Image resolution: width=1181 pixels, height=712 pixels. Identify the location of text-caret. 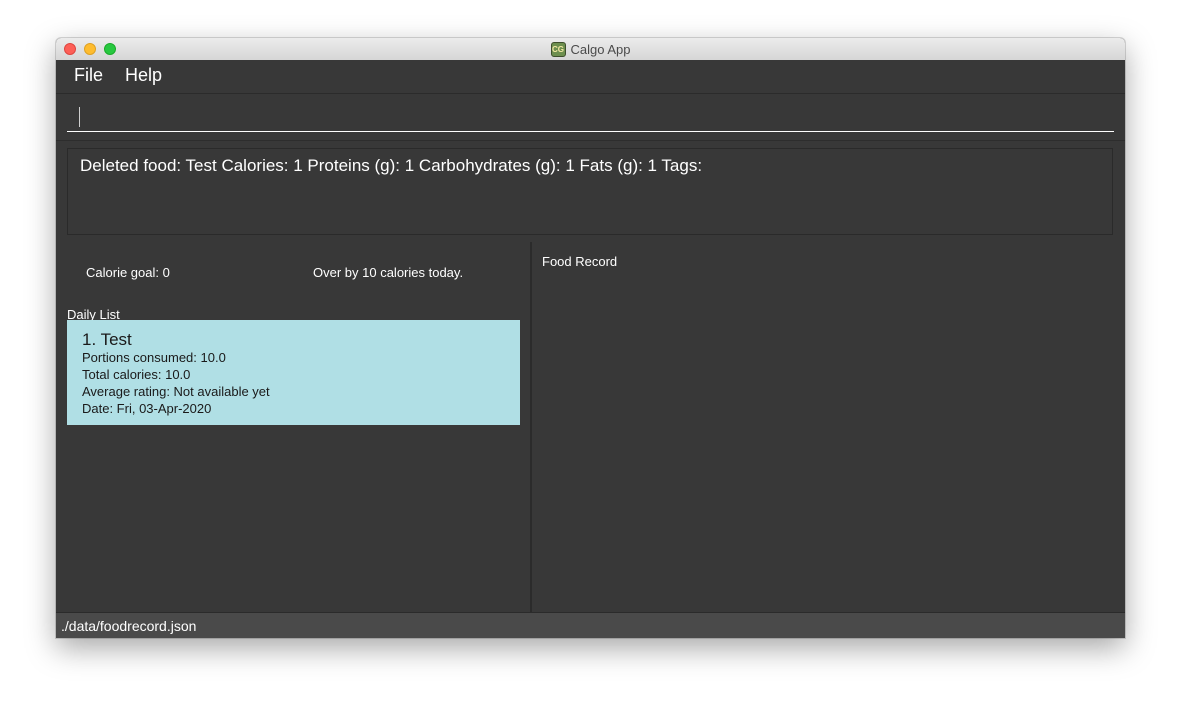
(79, 117).